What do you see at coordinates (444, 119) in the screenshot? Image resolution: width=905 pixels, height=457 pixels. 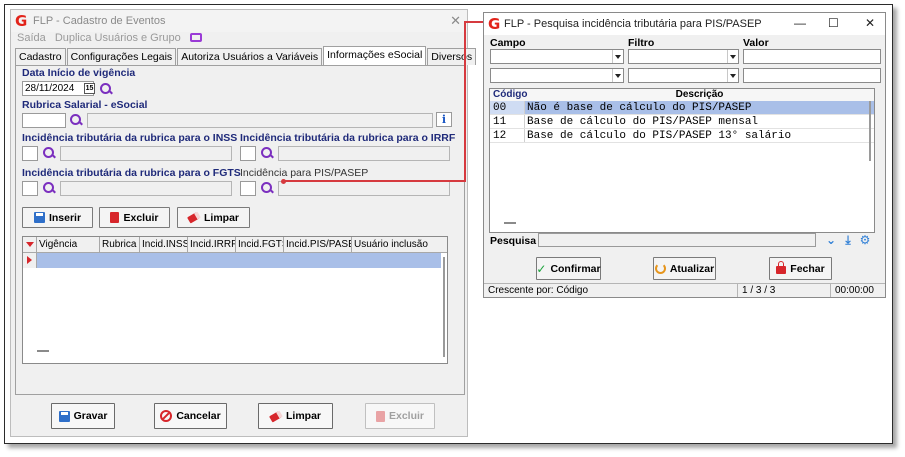 I see `info-icon: i` at bounding box center [444, 119].